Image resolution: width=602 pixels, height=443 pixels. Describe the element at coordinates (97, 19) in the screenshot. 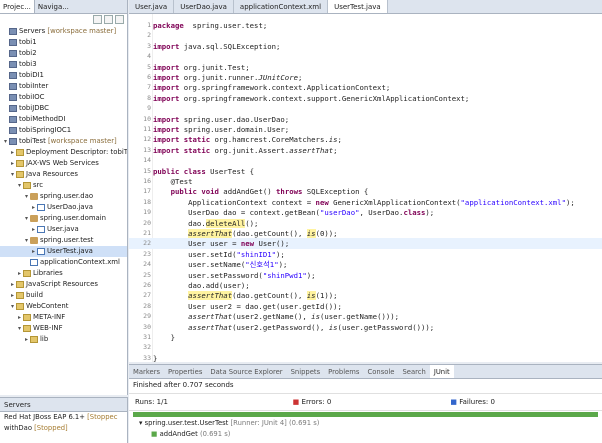

I see `collapse-all-icon` at that location.